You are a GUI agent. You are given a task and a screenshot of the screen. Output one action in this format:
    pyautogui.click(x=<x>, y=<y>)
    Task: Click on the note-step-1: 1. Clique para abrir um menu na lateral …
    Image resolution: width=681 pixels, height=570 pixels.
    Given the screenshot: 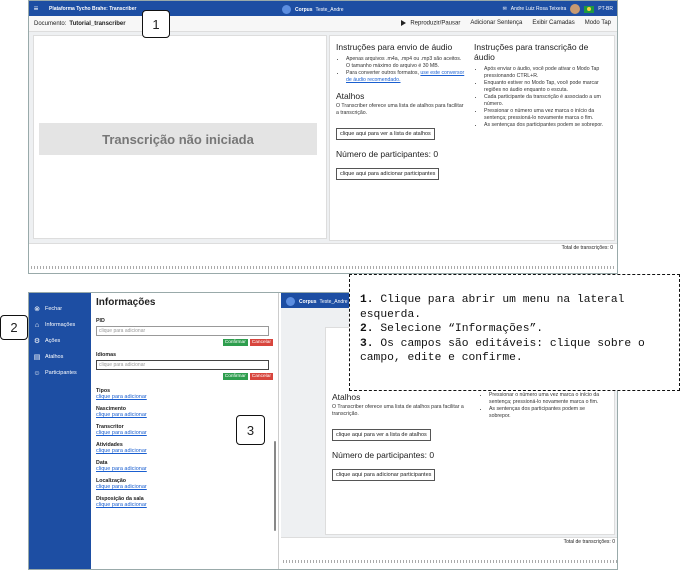 What is the action you would take?
    pyautogui.click(x=492, y=307)
    